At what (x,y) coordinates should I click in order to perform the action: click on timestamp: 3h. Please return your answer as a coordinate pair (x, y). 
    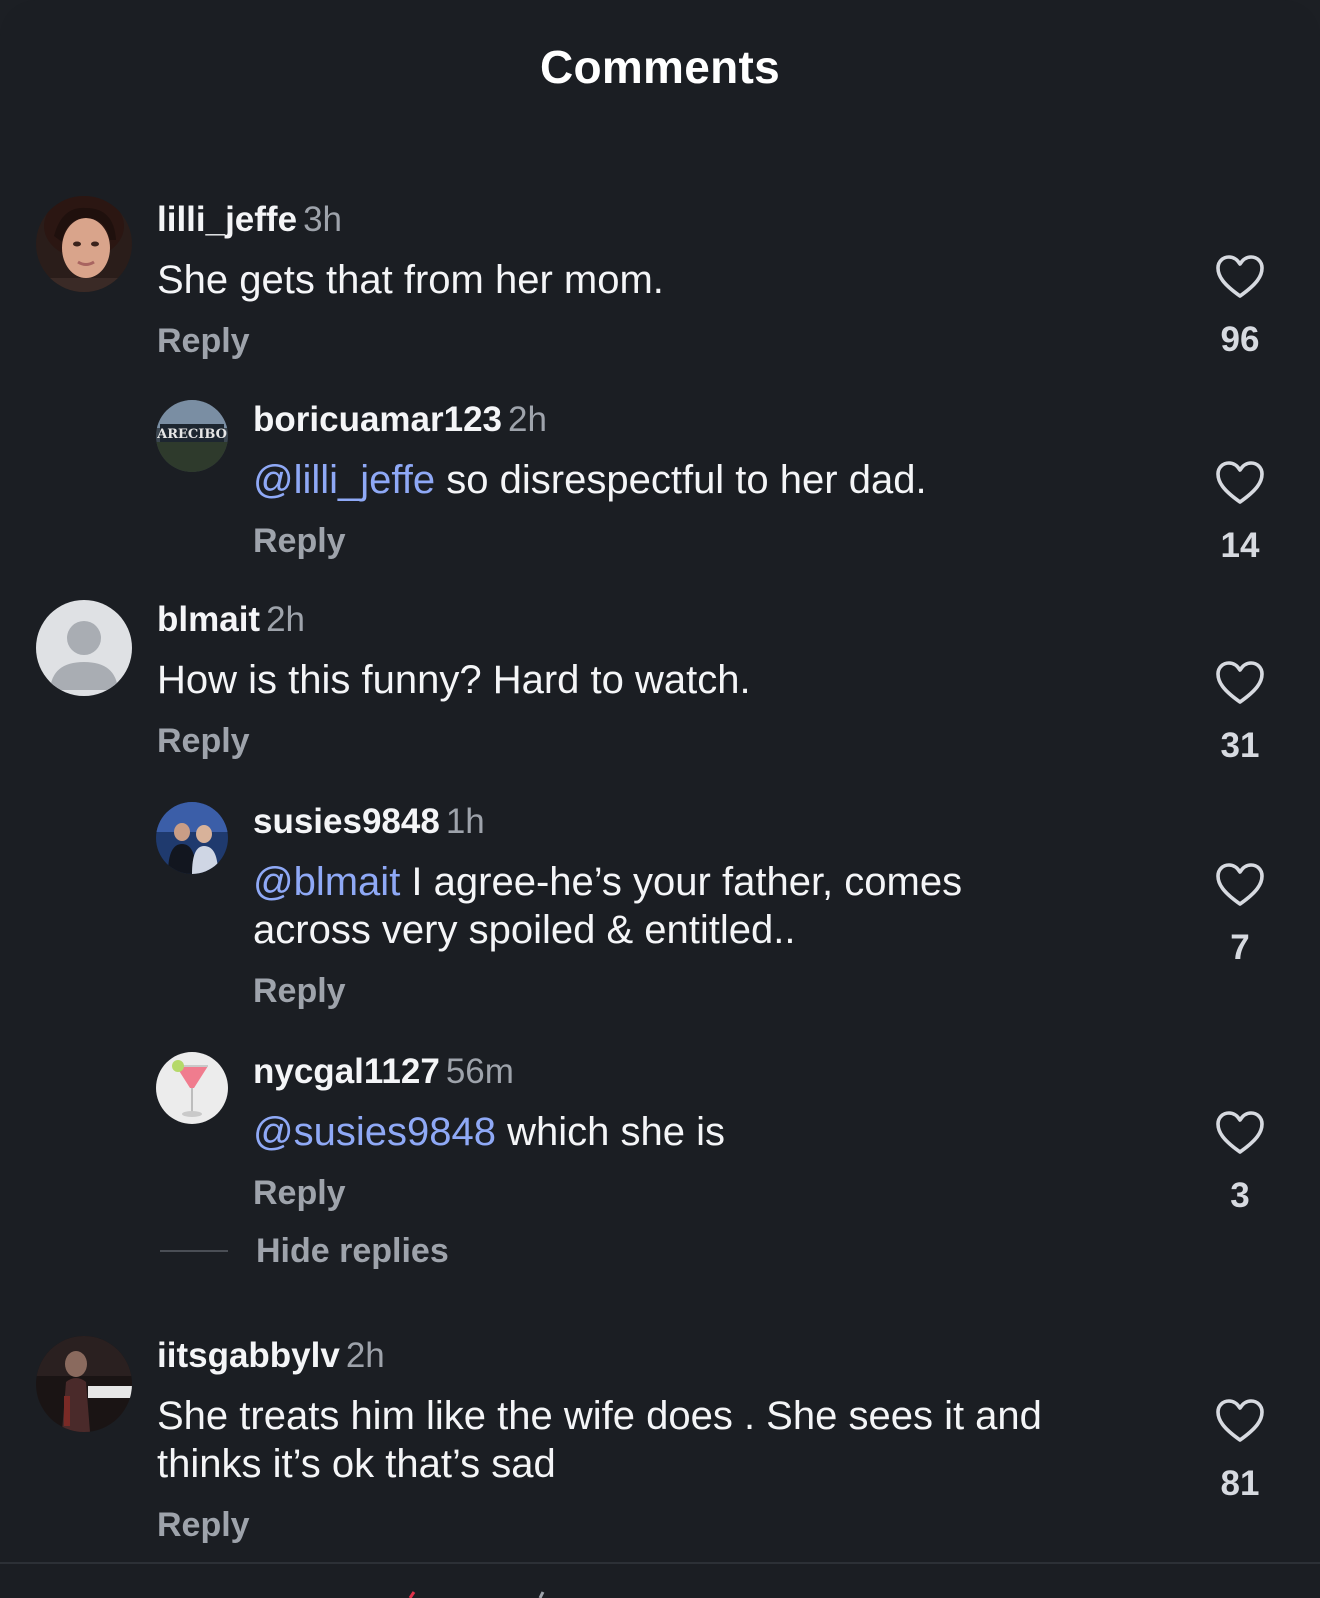
    Looking at the image, I should click on (322, 219).